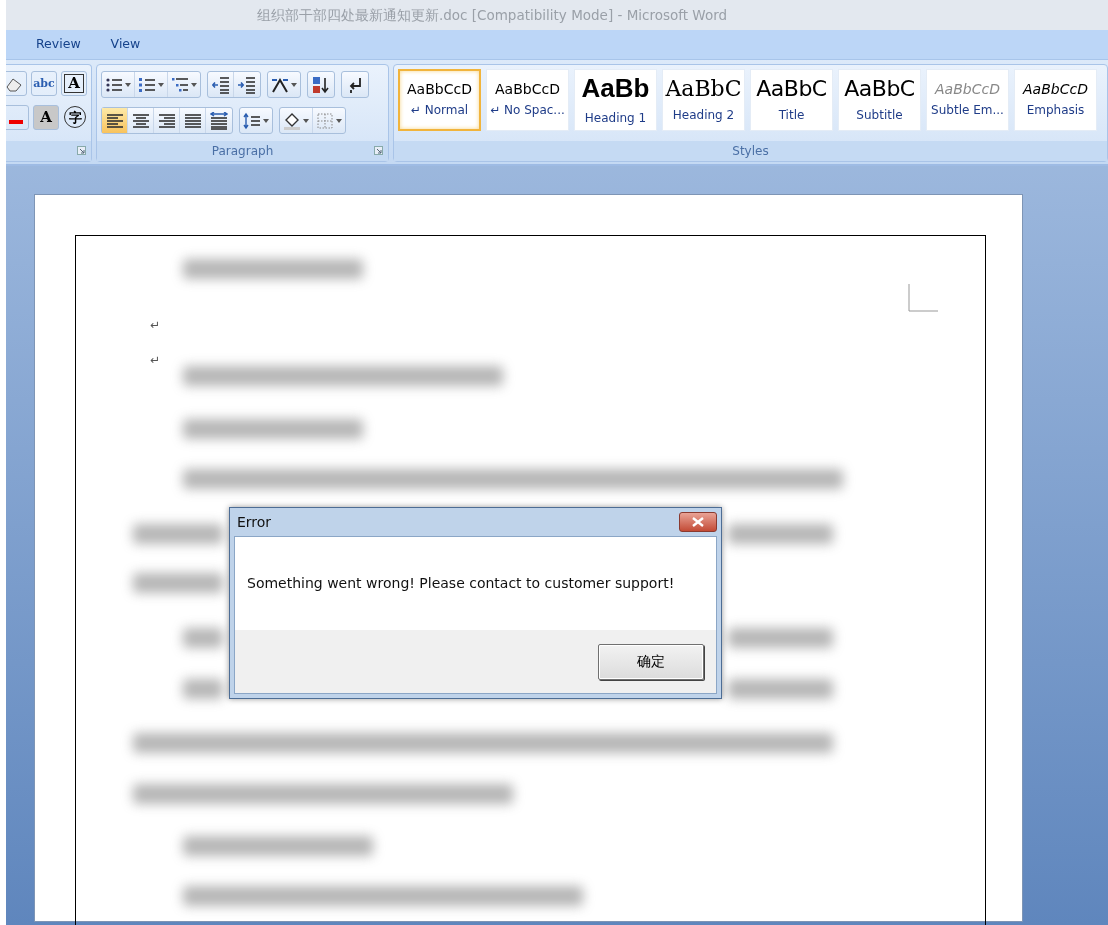  I want to click on align-left-icon, so click(114, 120).